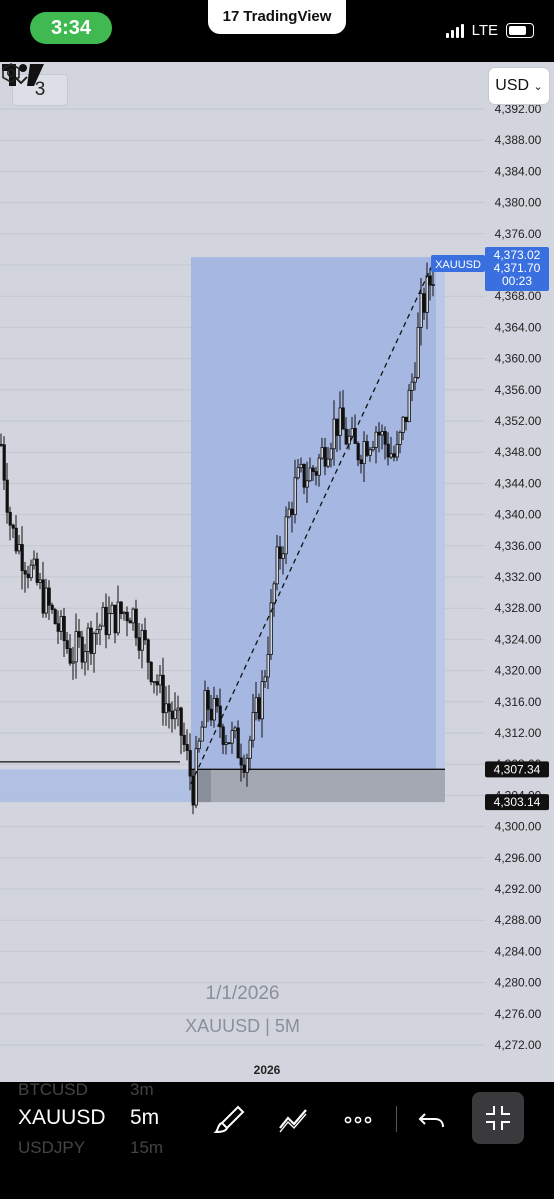 Image resolution: width=554 pixels, height=1199 pixels. Describe the element at coordinates (11, 73) in the screenshot. I see `chart-settings-icon` at that location.